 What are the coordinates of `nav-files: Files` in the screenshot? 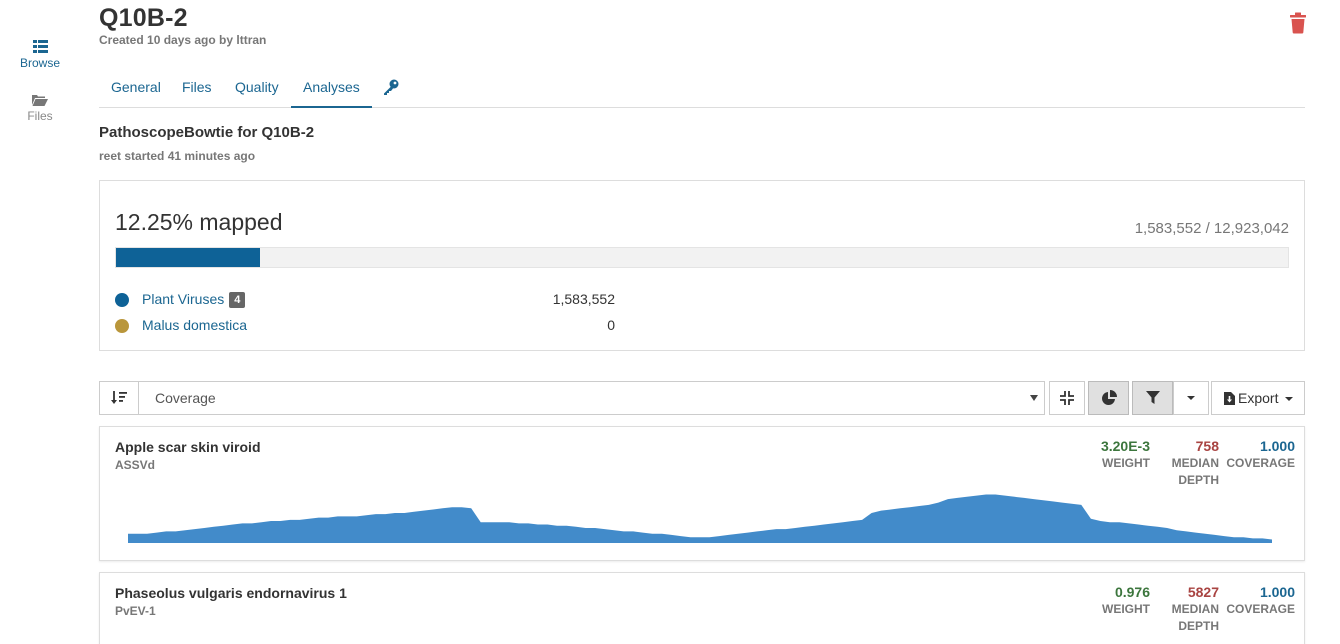 It's located at (40, 108).